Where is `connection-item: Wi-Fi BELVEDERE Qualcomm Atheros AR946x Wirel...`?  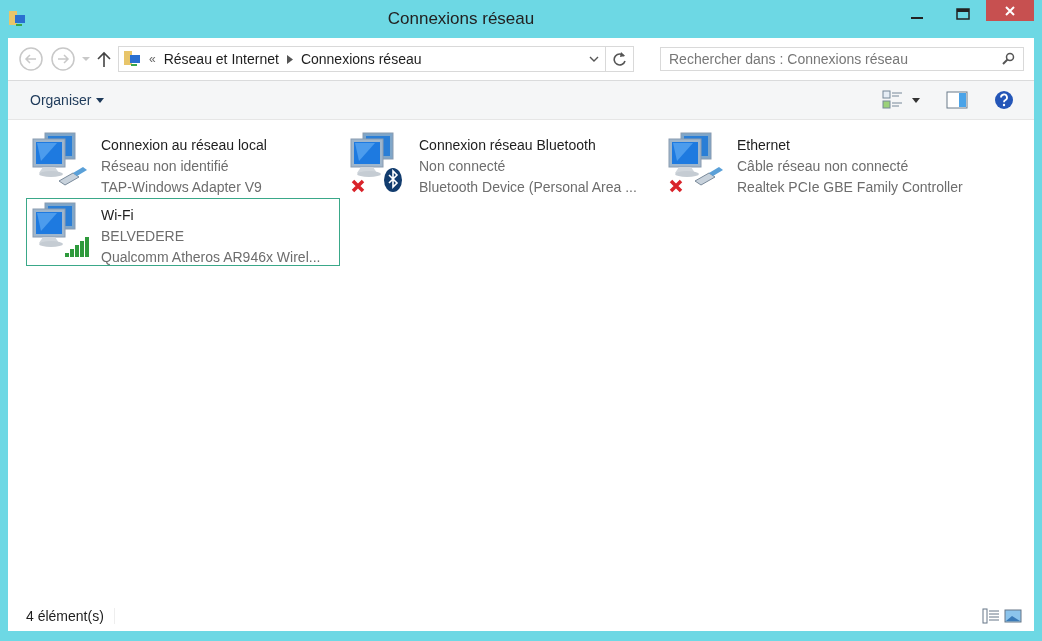
connection-item: Wi-Fi BELVEDERE Qualcomm Atheros AR946x Wirel... is located at coordinates (183, 232).